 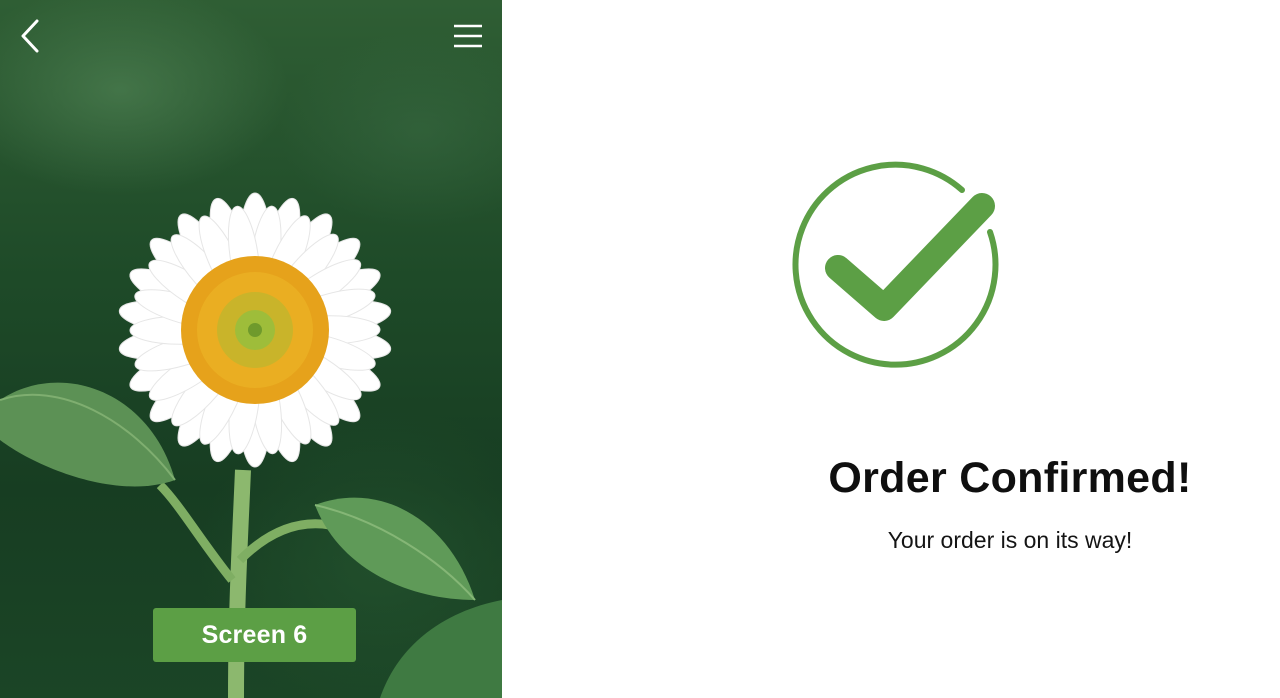 I want to click on menu-button, so click(x=468, y=36).